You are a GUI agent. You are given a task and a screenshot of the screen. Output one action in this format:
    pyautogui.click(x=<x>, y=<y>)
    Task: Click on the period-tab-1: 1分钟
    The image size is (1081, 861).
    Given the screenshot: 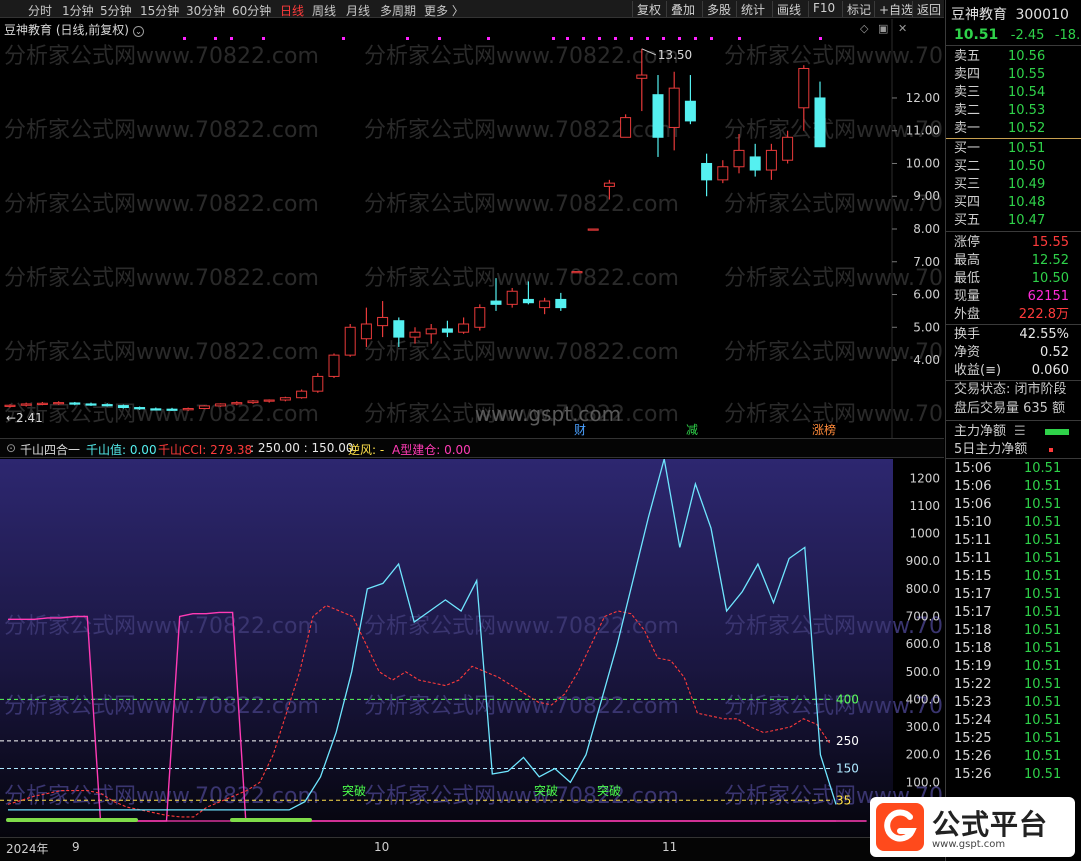 What is the action you would take?
    pyautogui.click(x=78, y=10)
    